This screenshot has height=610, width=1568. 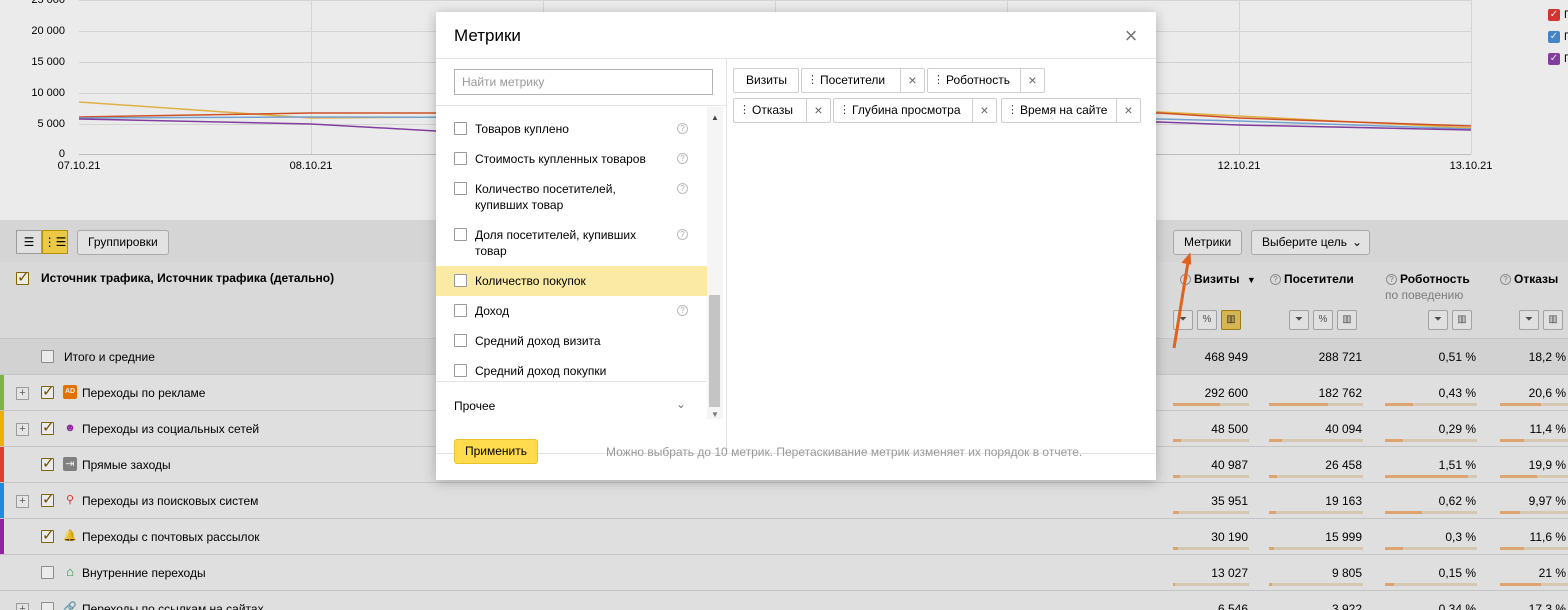 I want to click on other-section-toggle: Прочее, so click(x=571, y=406).